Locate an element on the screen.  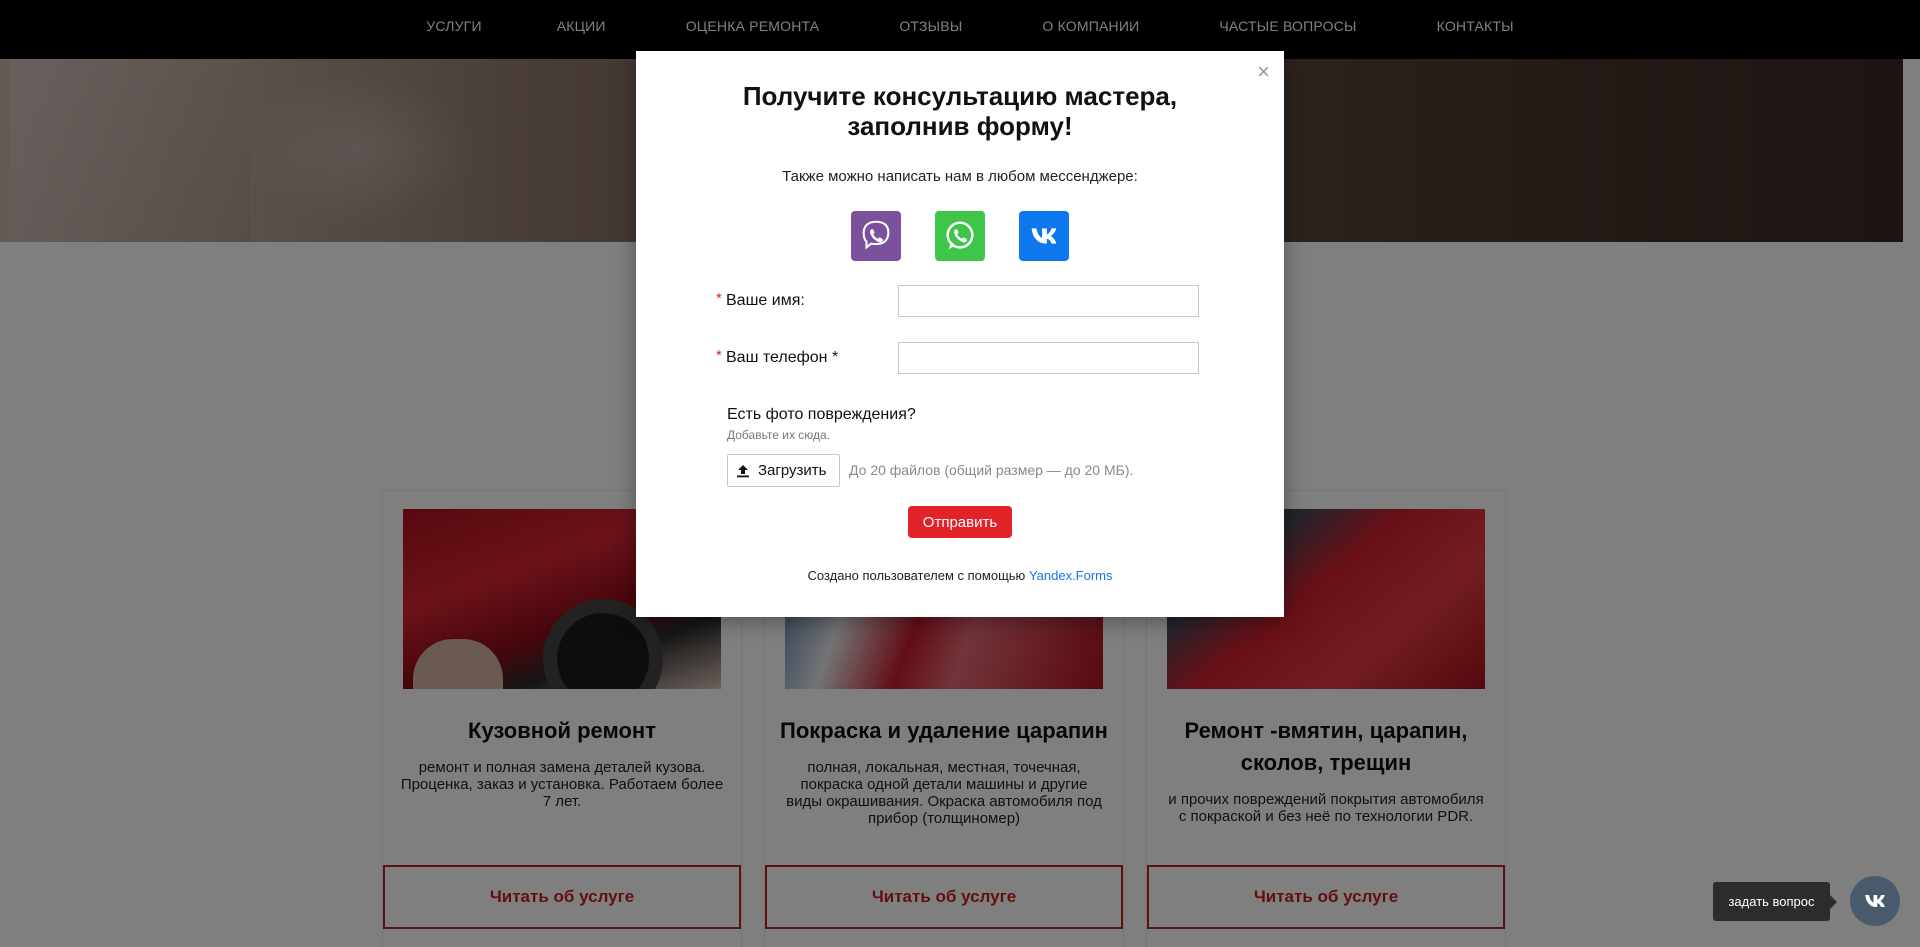
close-icon: × is located at coordinates (1263, 72).